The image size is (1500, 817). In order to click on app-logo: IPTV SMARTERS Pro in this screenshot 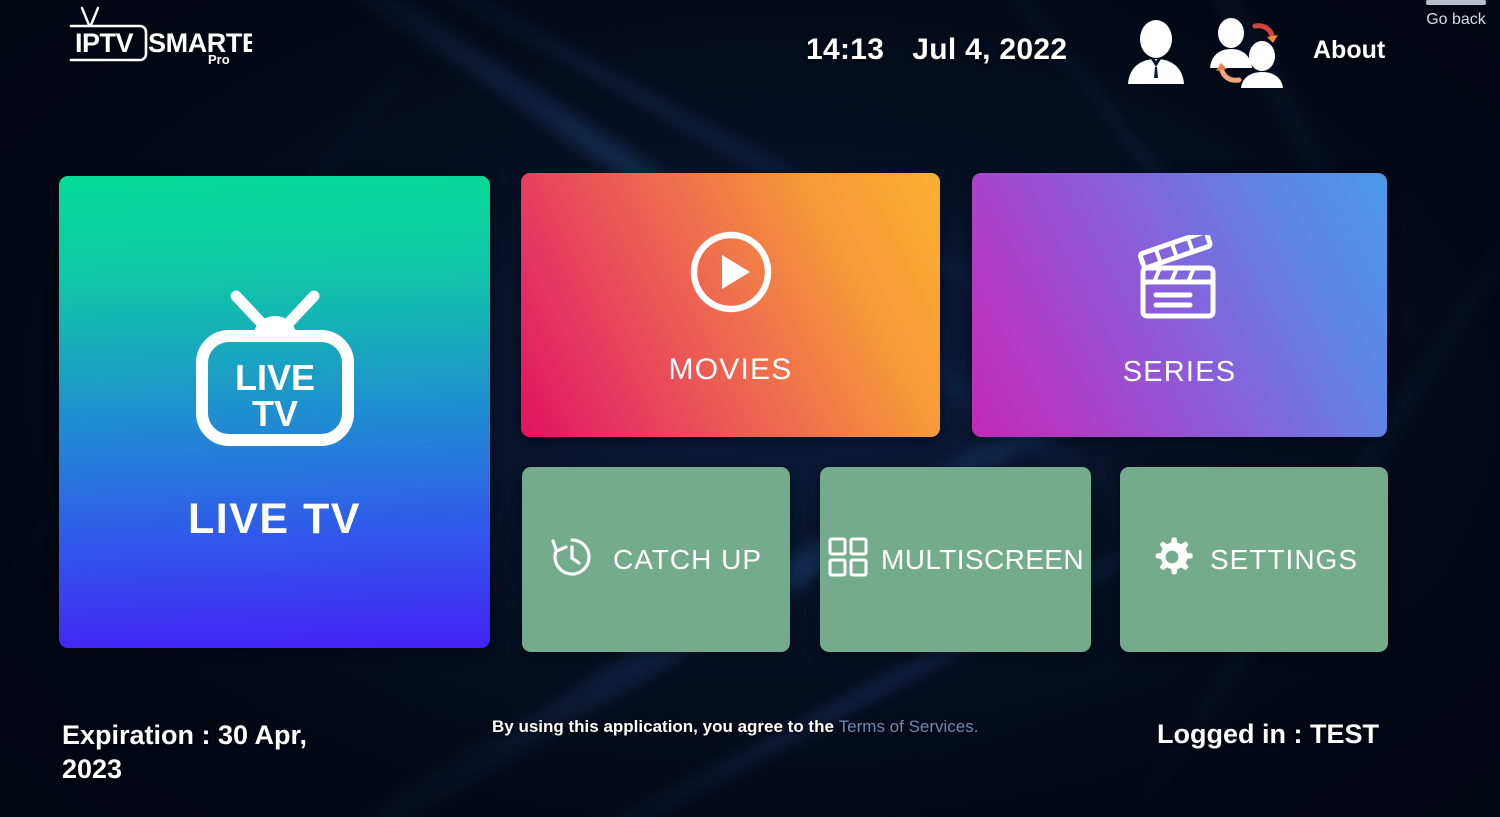, I will do `click(157, 36)`.